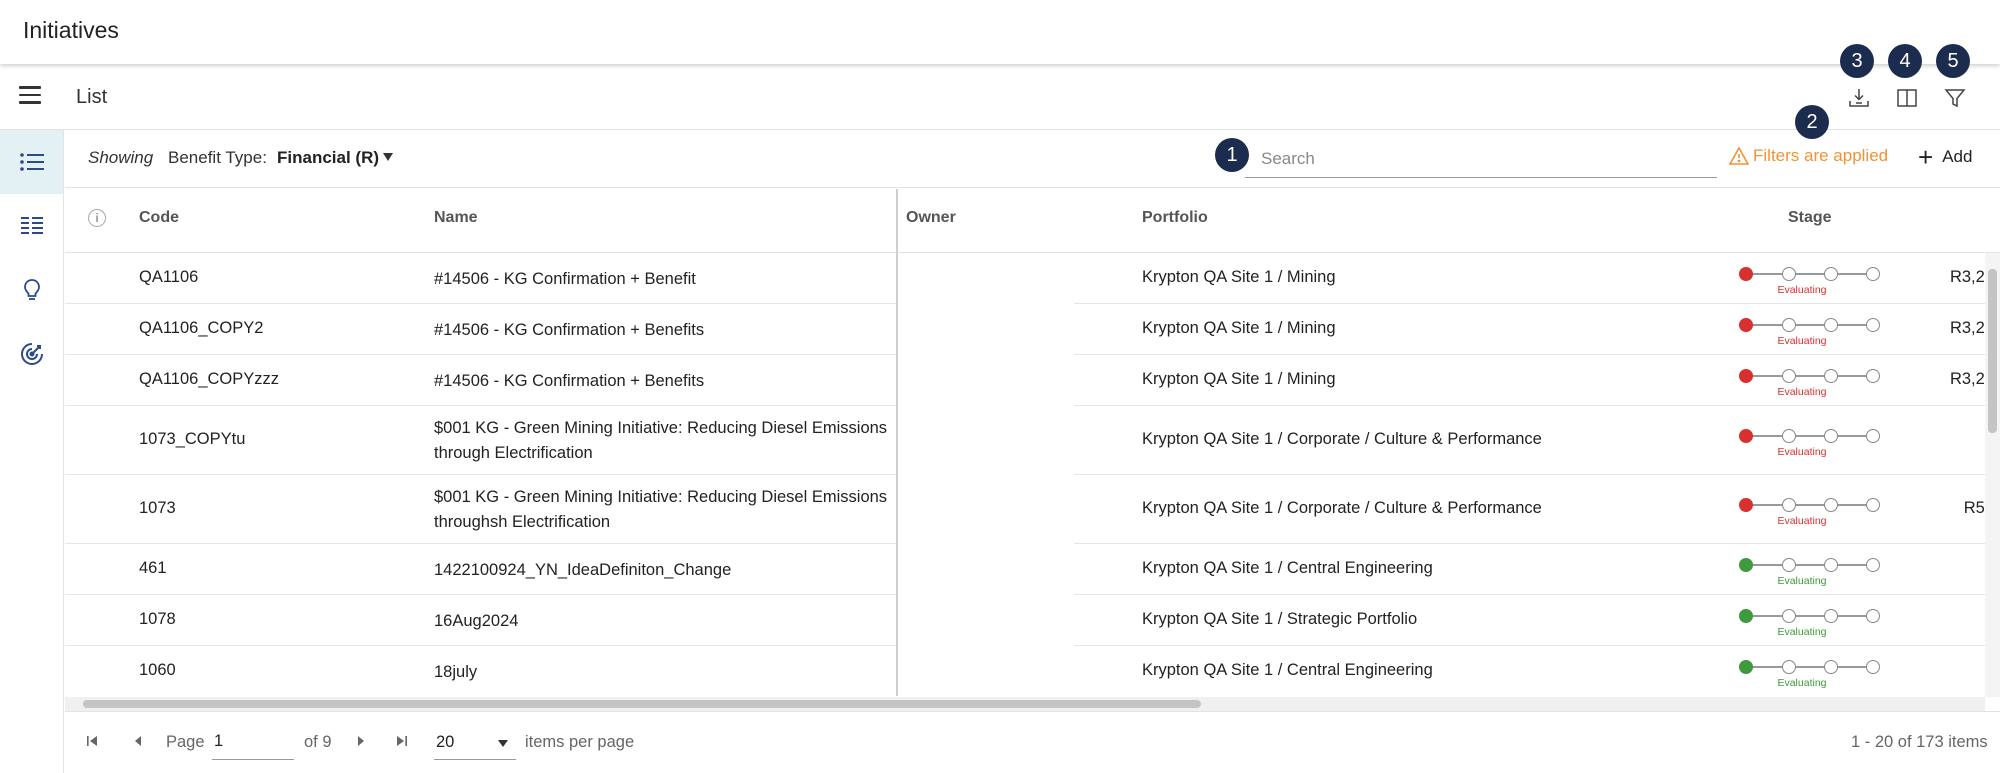 Image resolution: width=2000 pixels, height=773 pixels. Describe the element at coordinates (456, 672) in the screenshot. I see `cell-name-line: 18july` at that location.